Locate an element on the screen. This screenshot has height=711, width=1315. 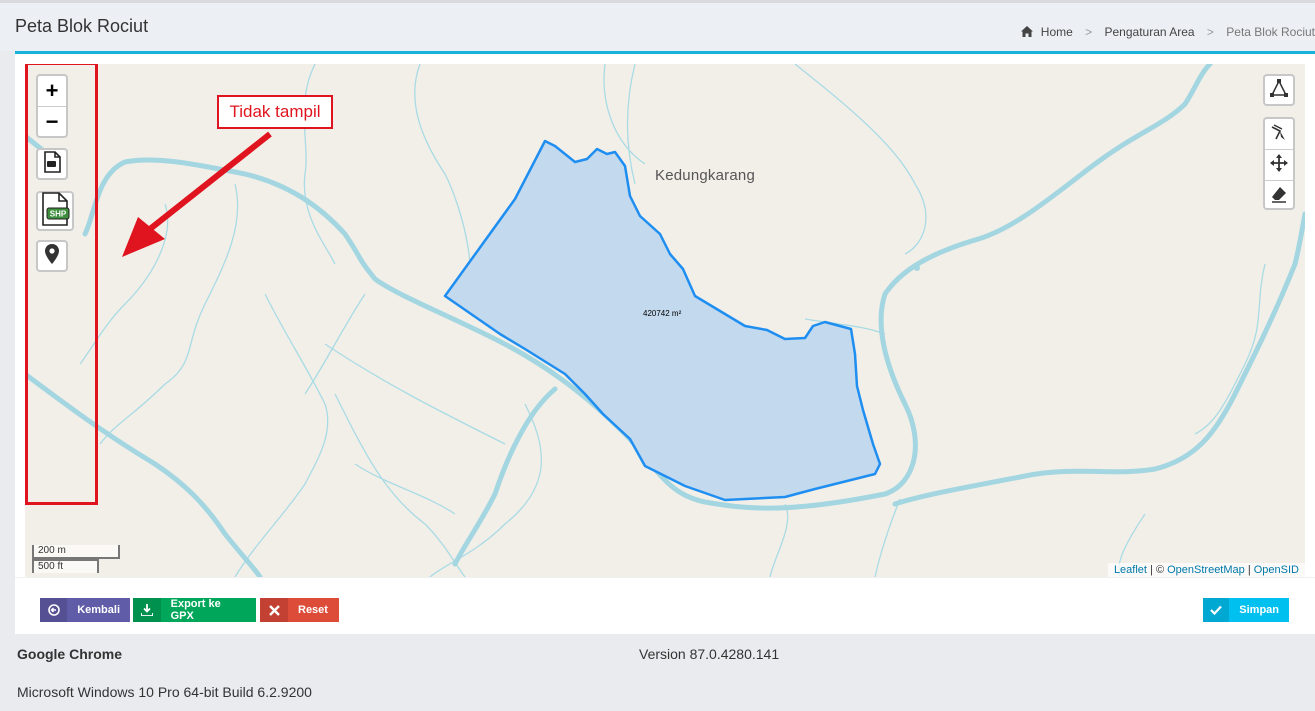
osm-link: OpenStreetMap is located at coordinates (1206, 570).